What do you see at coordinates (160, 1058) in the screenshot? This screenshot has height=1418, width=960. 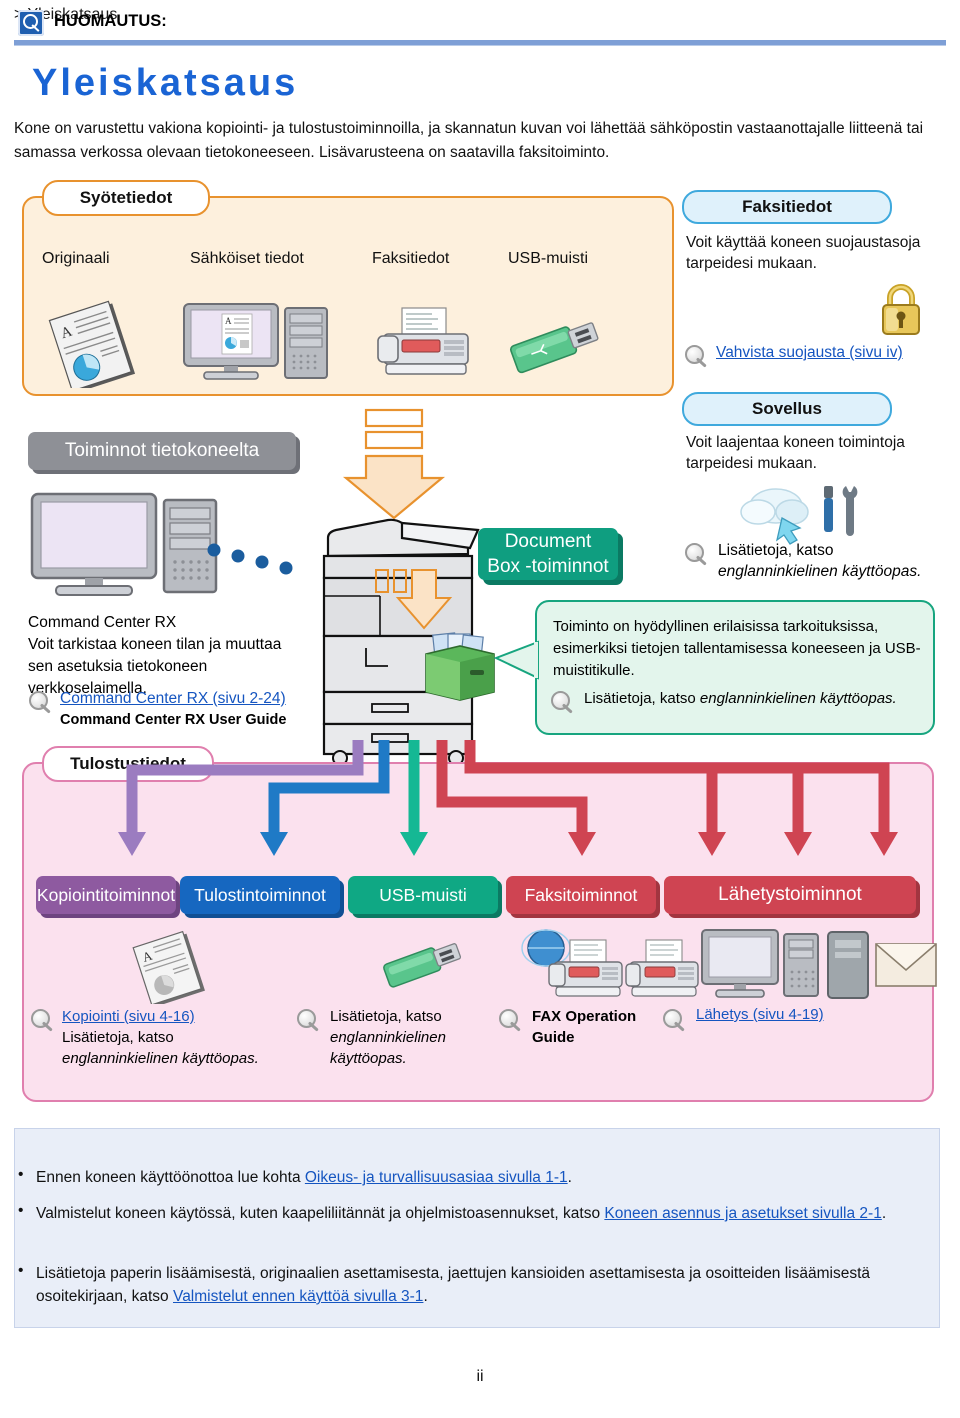 I see `copy-reference-italic: englanninkielinen käyttöopas.` at bounding box center [160, 1058].